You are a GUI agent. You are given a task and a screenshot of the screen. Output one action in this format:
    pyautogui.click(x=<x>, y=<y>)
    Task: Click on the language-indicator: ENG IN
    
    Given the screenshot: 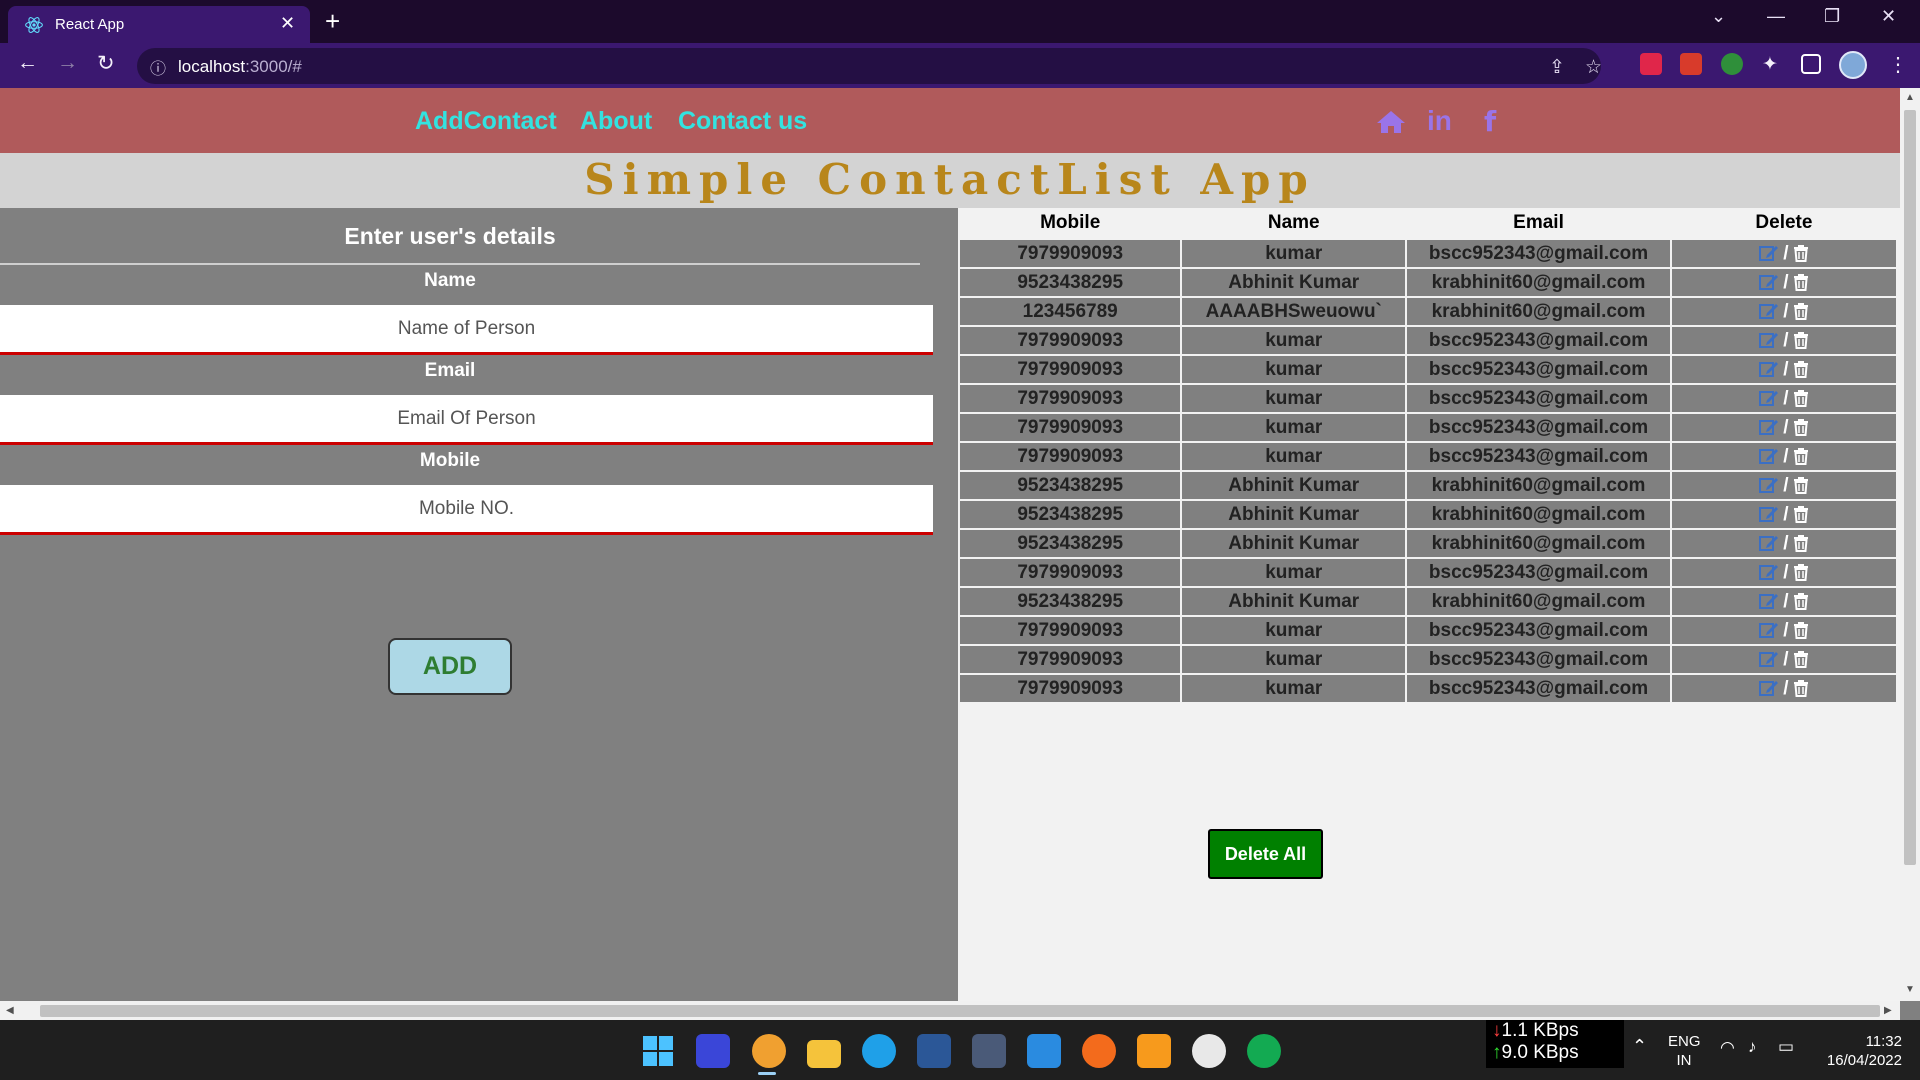 What is the action you would take?
    pyautogui.click(x=1684, y=1051)
    